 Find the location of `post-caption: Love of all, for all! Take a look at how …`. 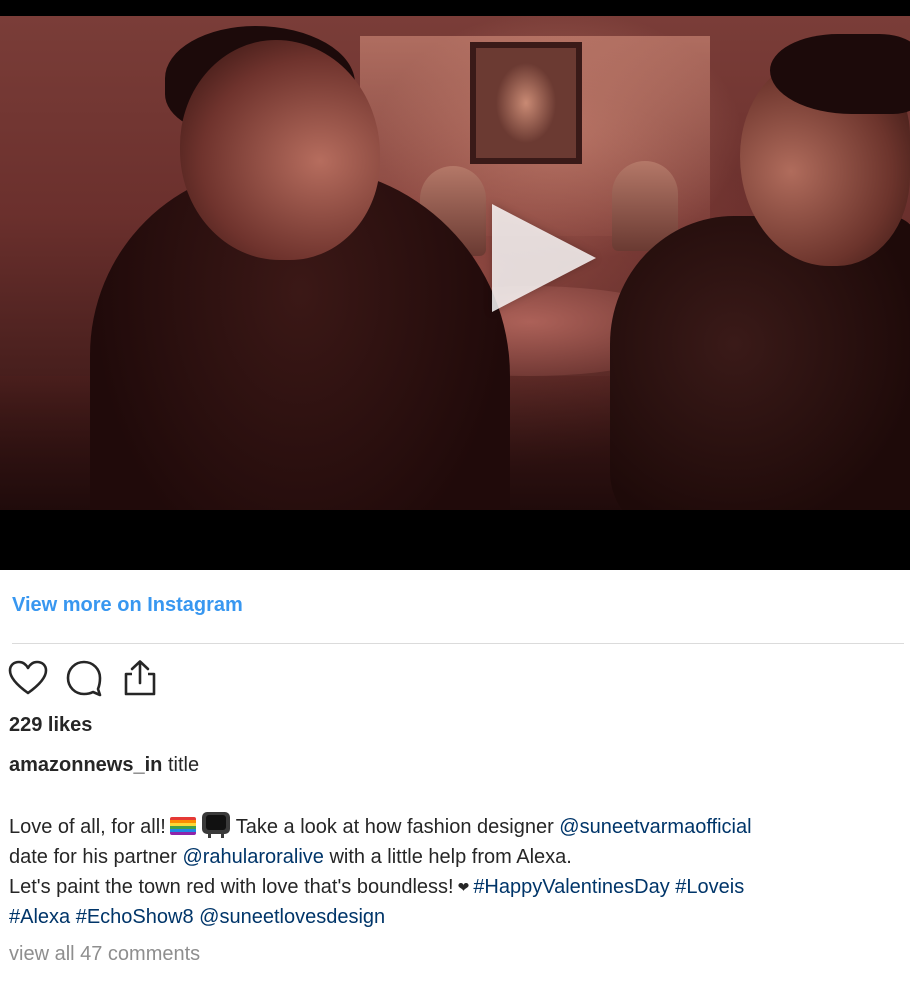

post-caption: Love of all, for all! Take a look at how … is located at coordinates (459, 872).